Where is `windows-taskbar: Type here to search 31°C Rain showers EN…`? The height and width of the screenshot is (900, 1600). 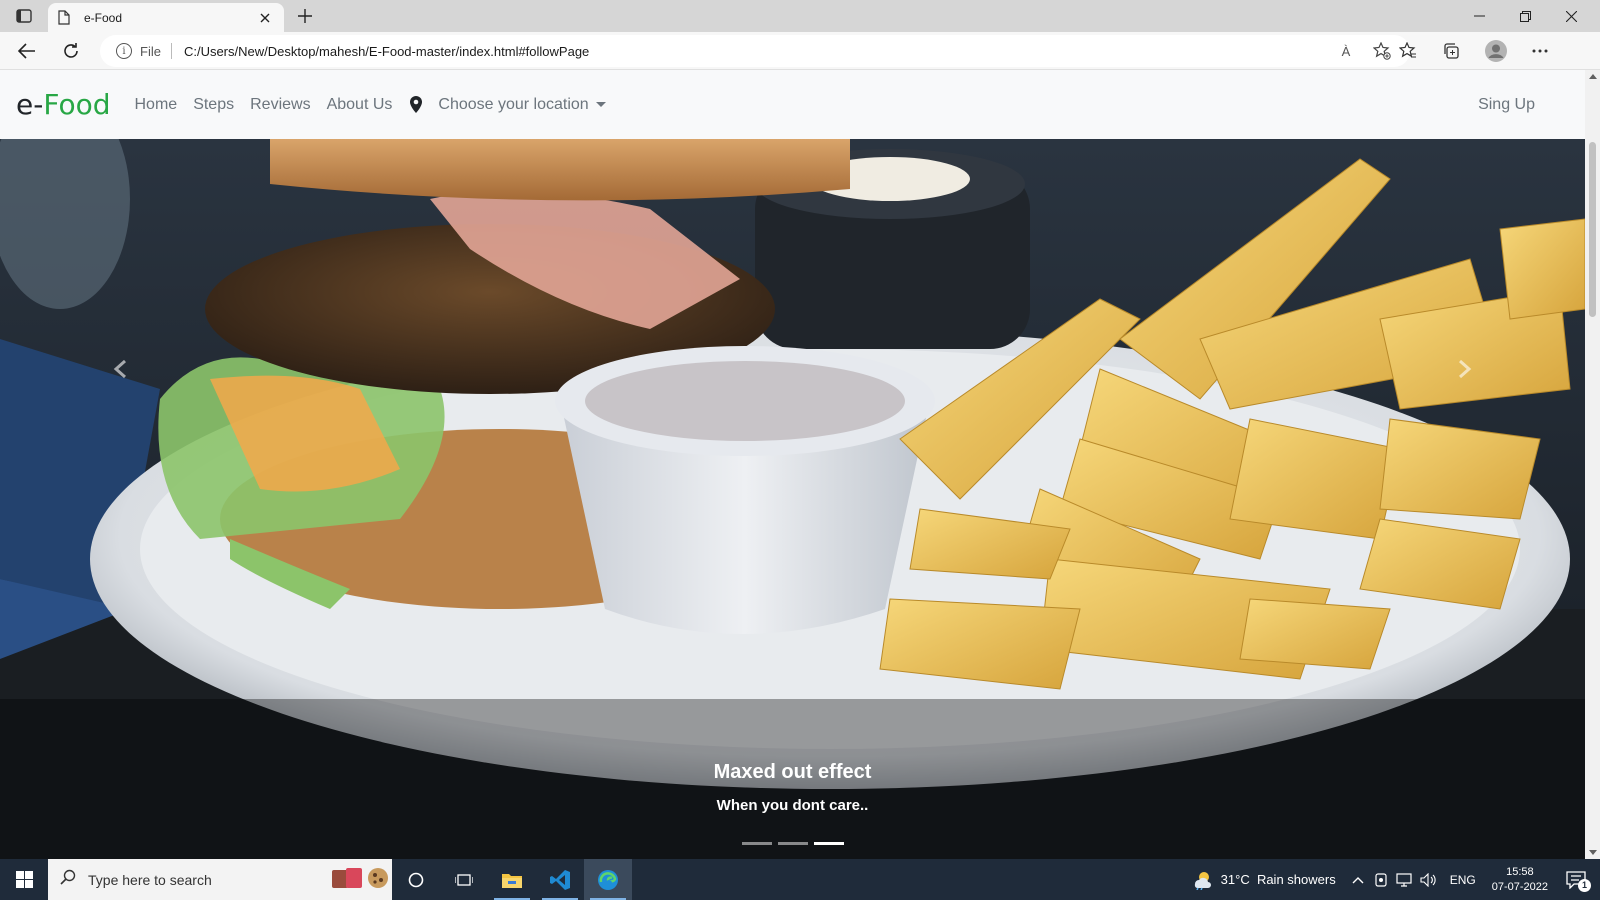 windows-taskbar: Type here to search 31°C Rain showers EN… is located at coordinates (800, 879).